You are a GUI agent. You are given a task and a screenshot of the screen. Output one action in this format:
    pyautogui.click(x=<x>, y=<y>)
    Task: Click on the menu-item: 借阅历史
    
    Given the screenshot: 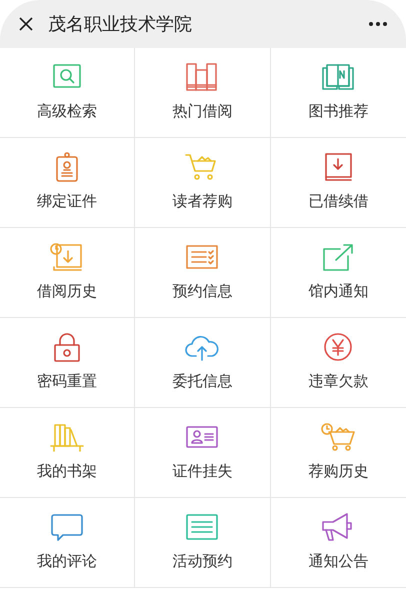 What is the action you would take?
    pyautogui.click(x=68, y=273)
    